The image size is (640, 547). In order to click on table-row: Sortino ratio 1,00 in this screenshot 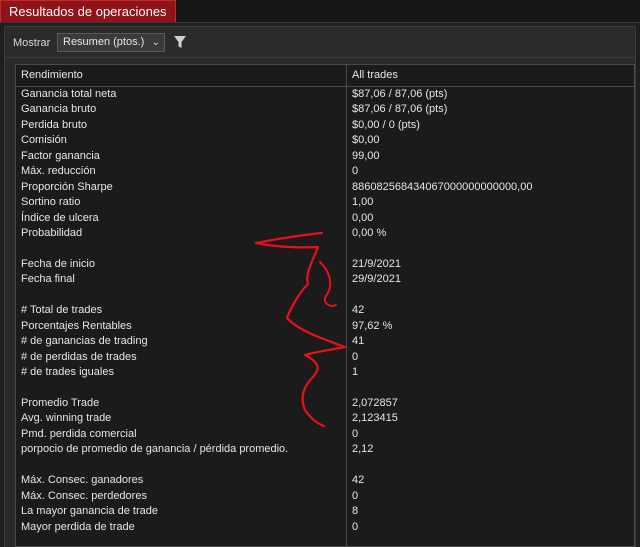, I will do `click(325, 203)`.